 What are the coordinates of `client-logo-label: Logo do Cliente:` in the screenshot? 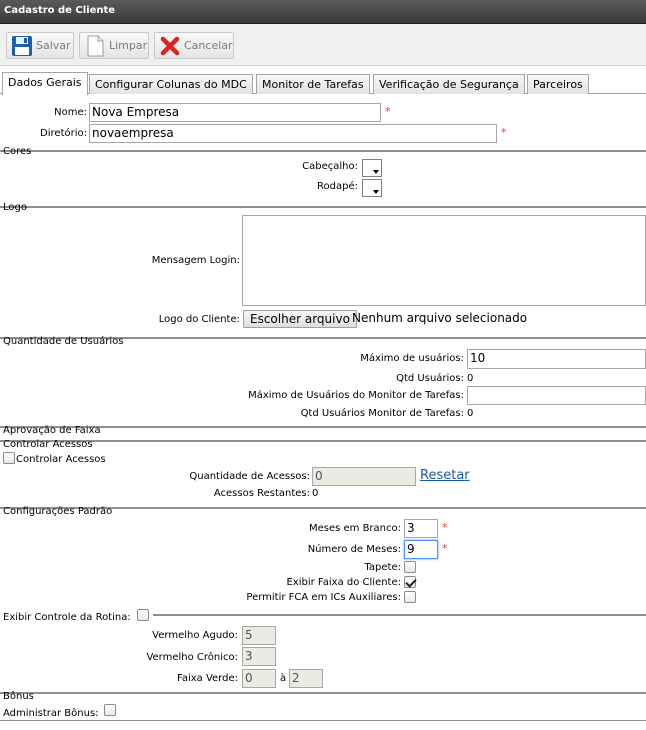 It's located at (199, 319).